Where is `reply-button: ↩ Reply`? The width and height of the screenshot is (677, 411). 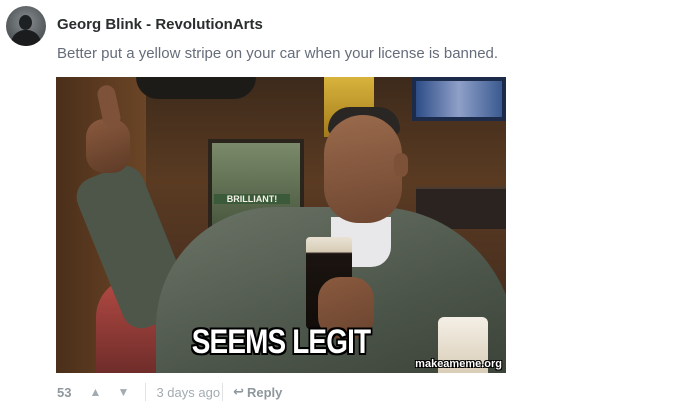
reply-button: ↩ Reply is located at coordinates (257, 392).